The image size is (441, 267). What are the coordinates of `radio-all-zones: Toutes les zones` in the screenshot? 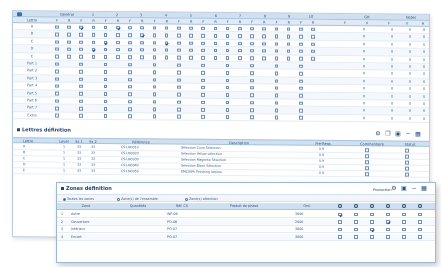 It's located at (78, 199).